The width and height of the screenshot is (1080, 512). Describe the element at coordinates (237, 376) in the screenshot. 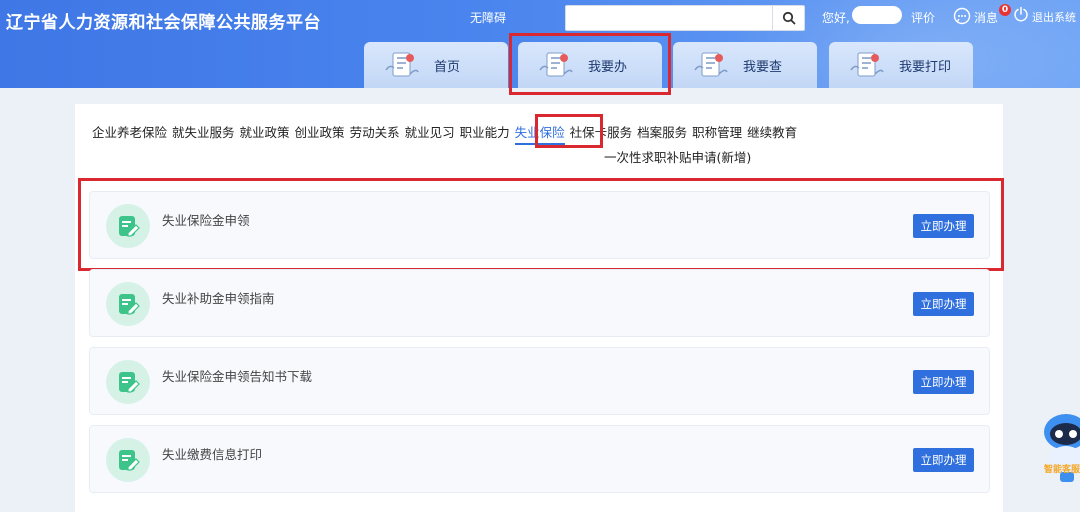

I see `service-name: 失业保险金申领告知书下载` at that location.